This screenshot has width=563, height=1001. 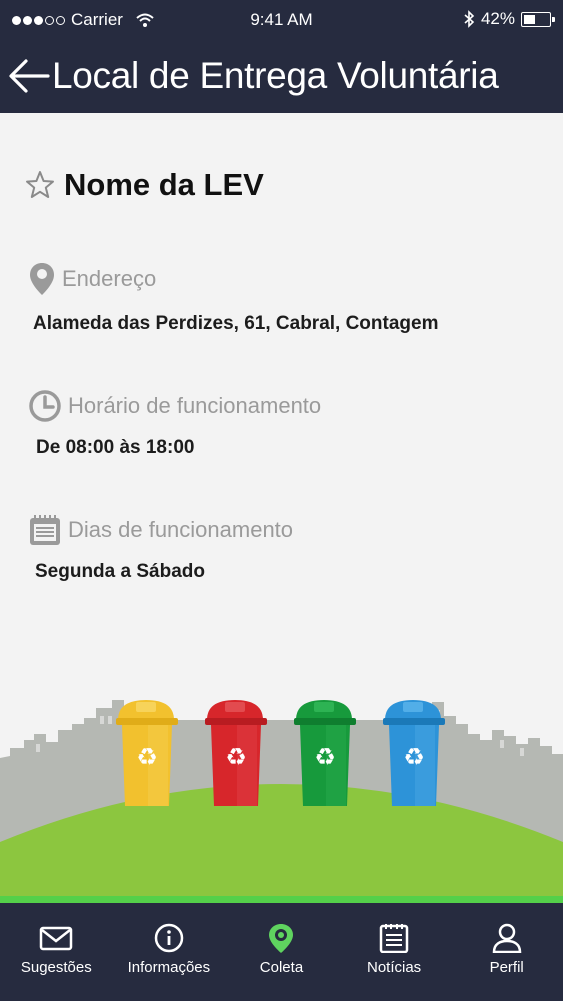 What do you see at coordinates (40, 185) in the screenshot?
I see `star-icon` at bounding box center [40, 185].